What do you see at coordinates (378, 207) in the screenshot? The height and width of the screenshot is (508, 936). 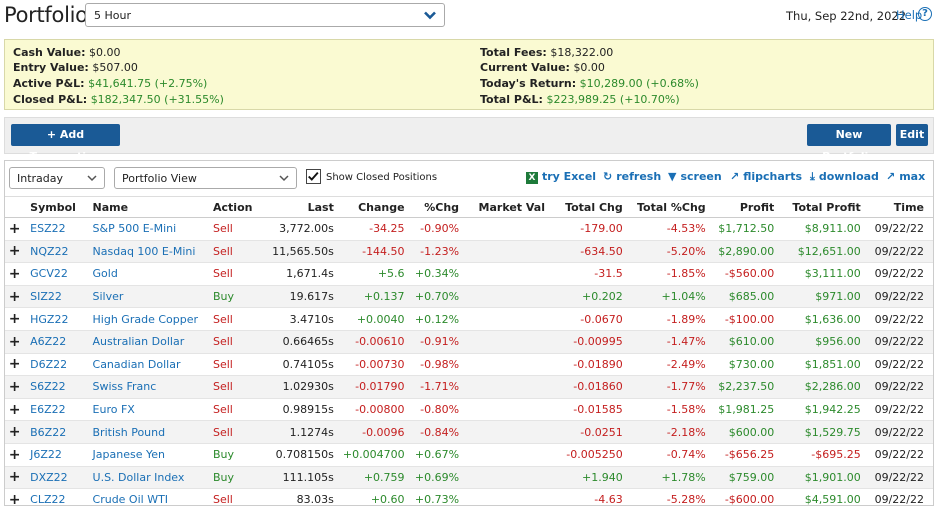 I see `col-change: Change` at bounding box center [378, 207].